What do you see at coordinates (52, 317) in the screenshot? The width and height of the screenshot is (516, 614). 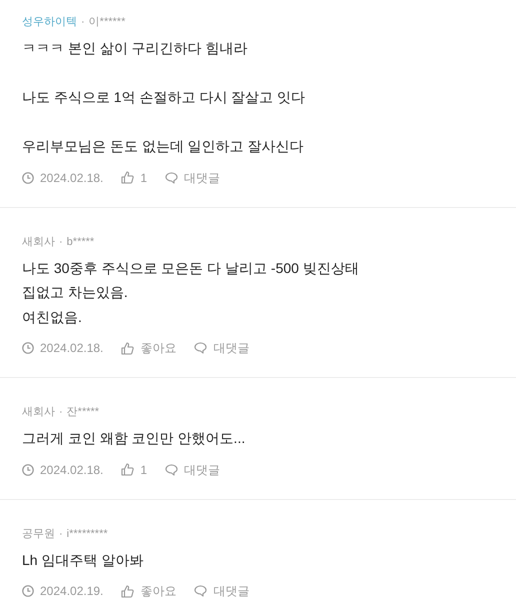 I see `comment-text: 여친없음.` at bounding box center [52, 317].